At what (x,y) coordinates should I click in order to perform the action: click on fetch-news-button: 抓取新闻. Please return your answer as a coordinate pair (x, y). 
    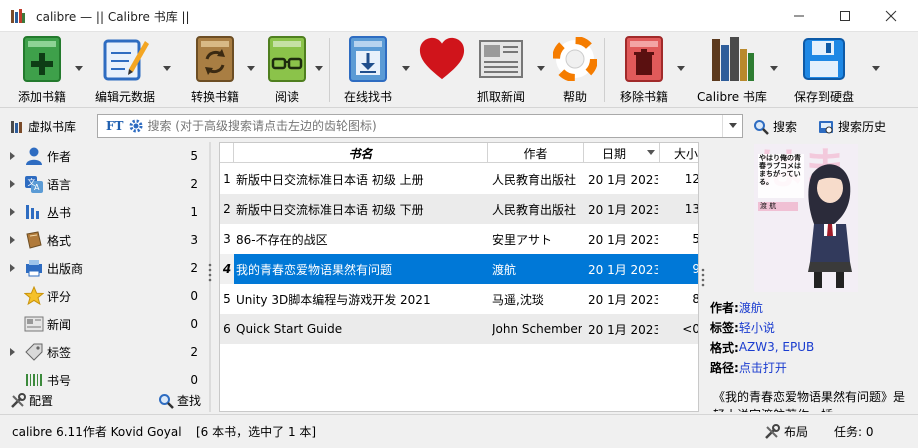
    Looking at the image, I should click on (501, 70).